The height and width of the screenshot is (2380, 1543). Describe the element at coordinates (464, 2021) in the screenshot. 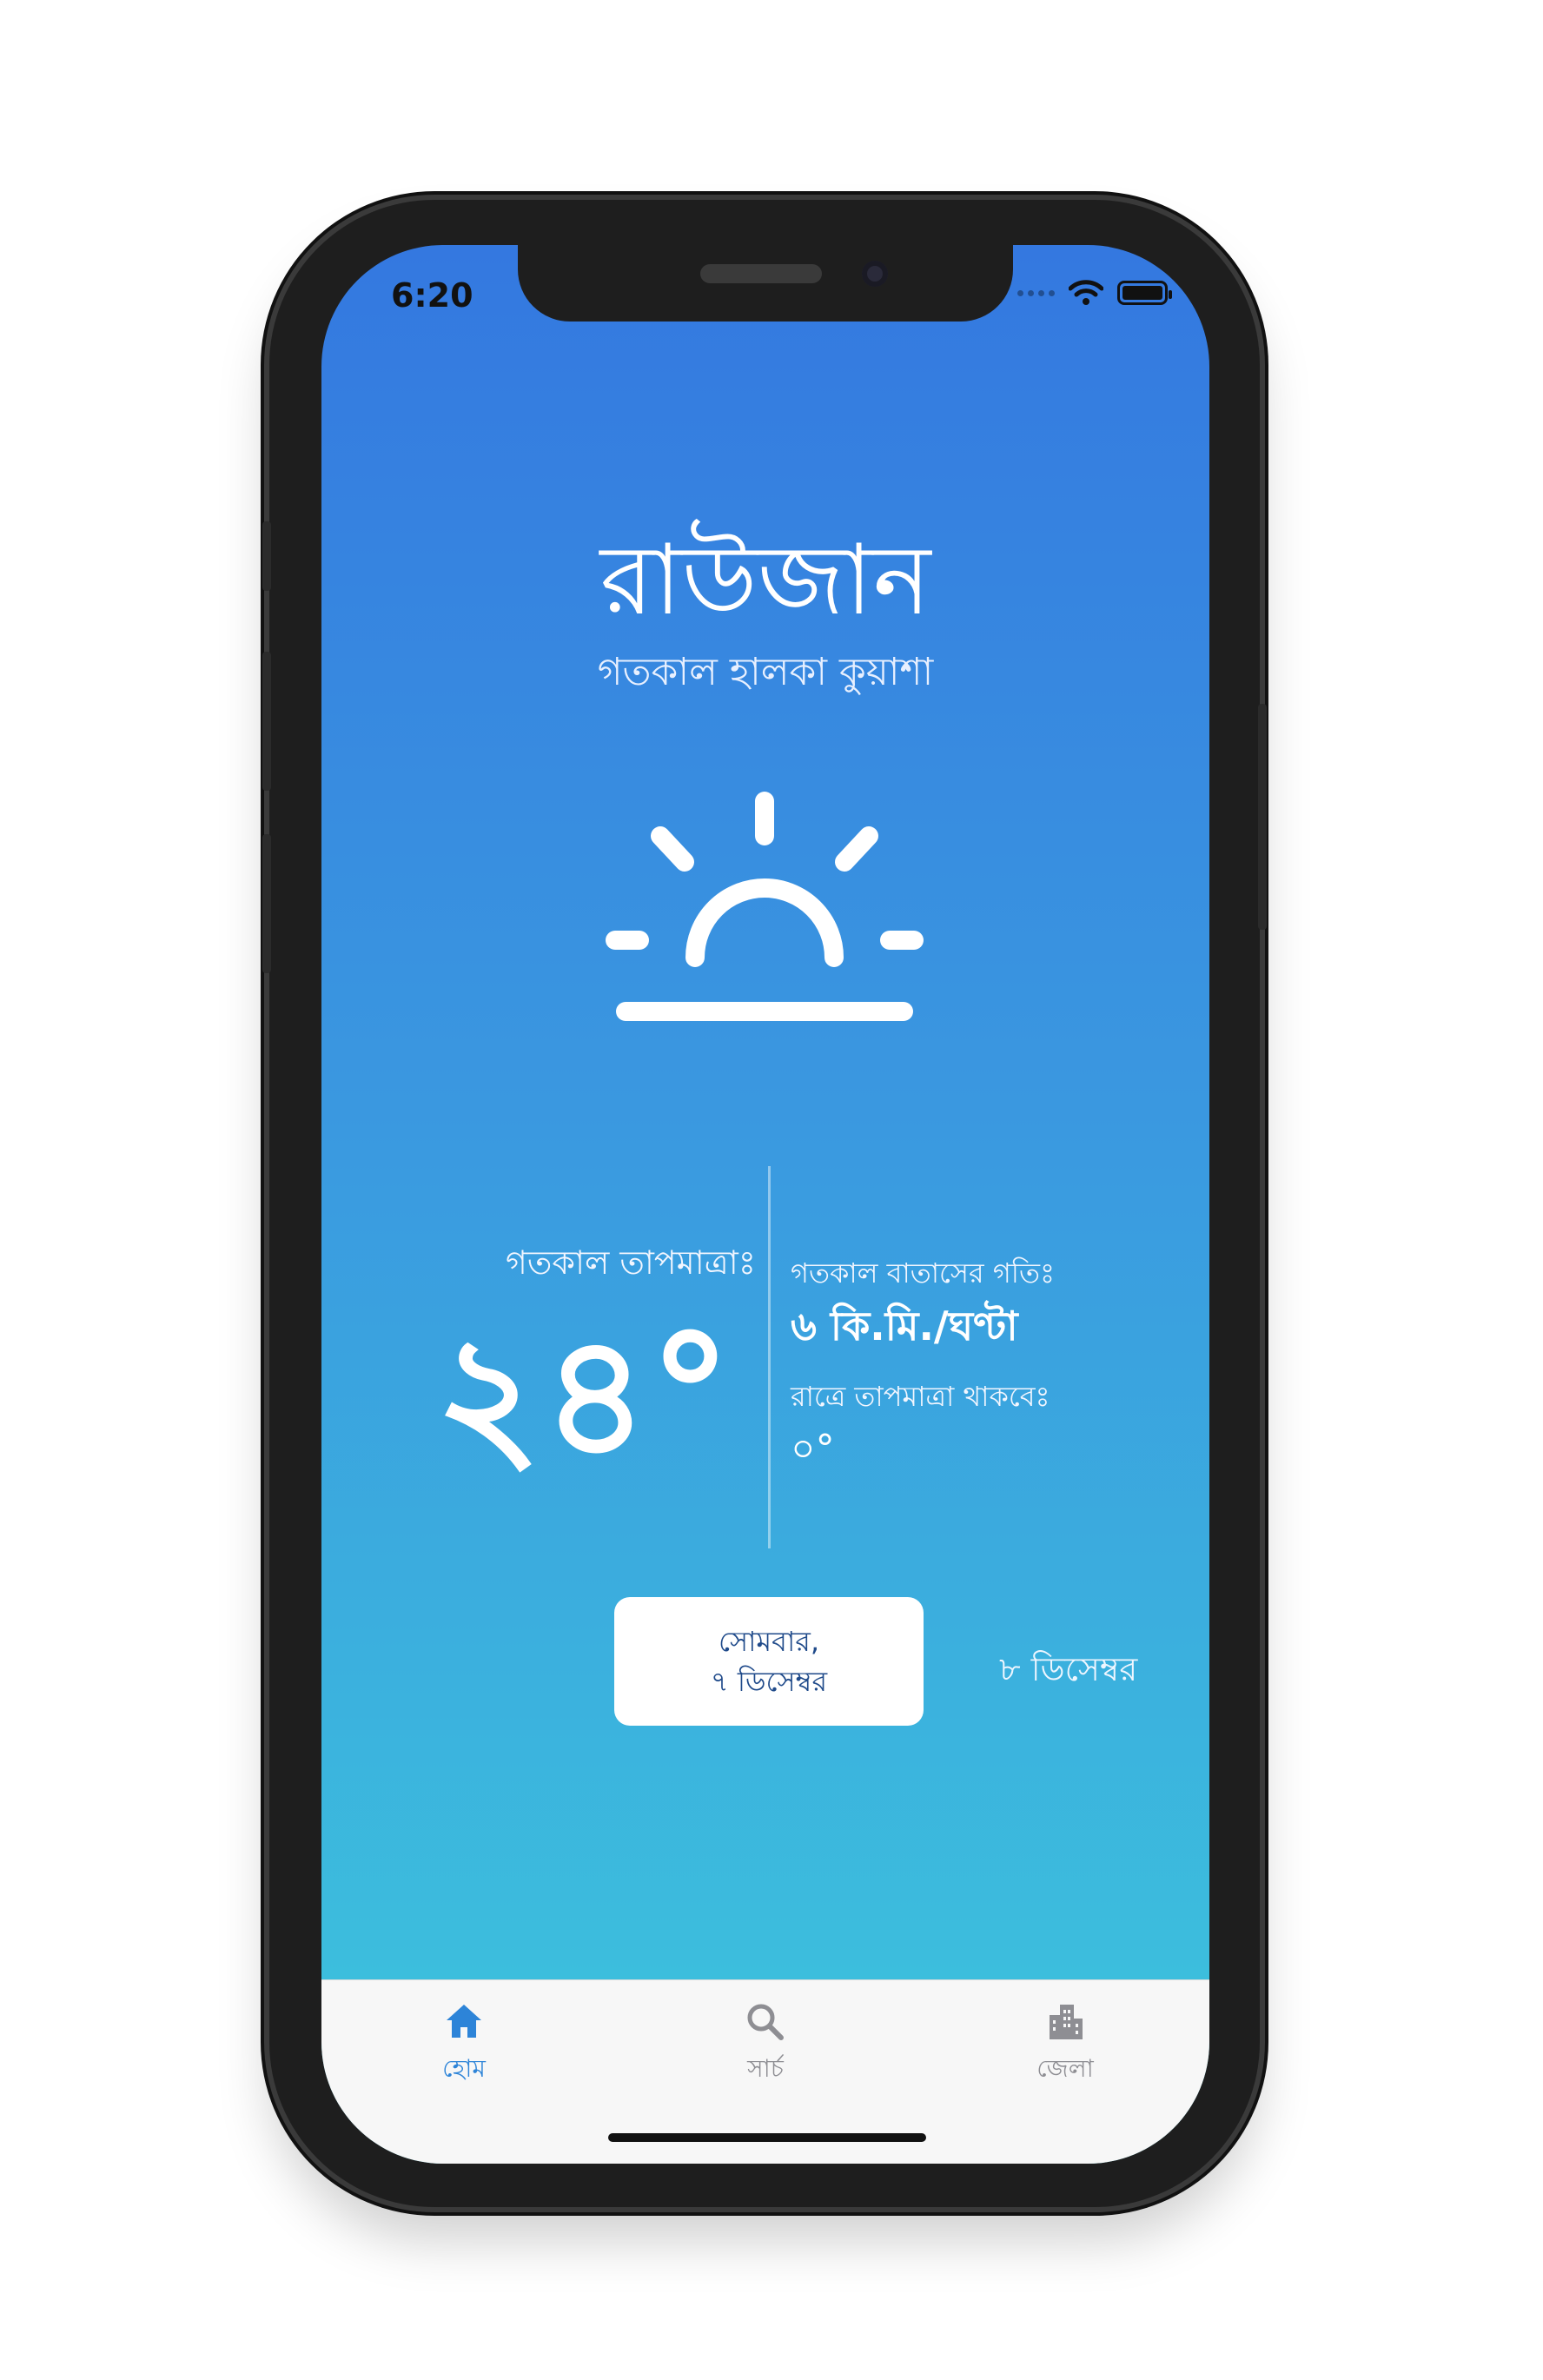

I see `home-icon` at that location.